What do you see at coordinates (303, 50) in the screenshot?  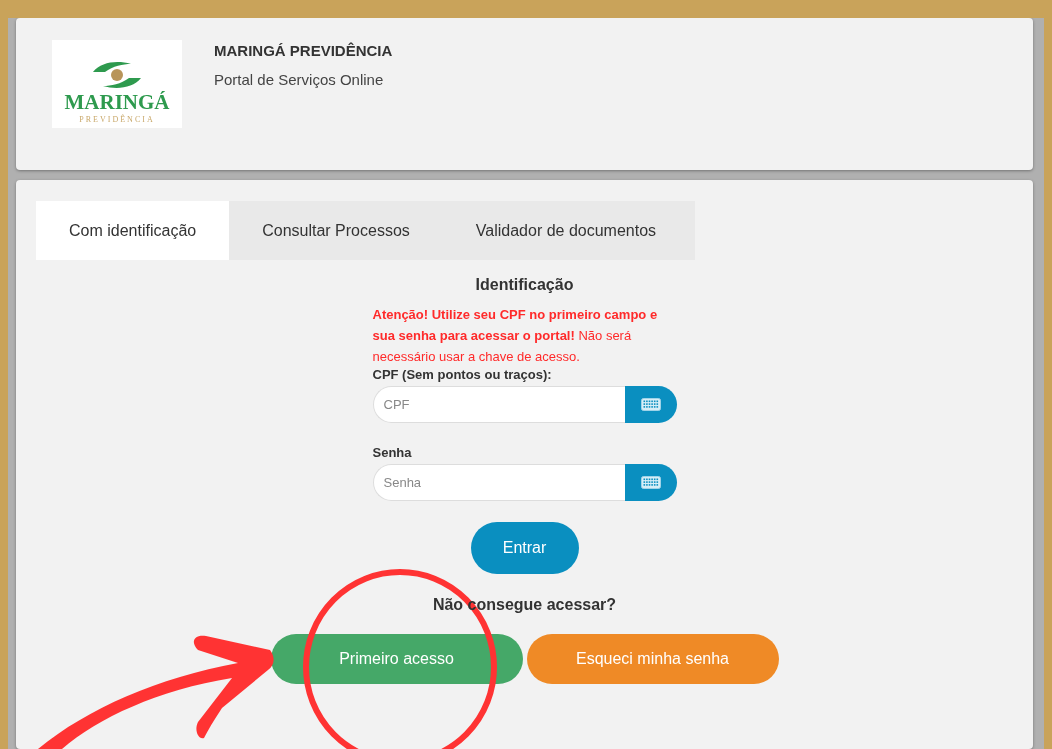 I see `portal-title: MARINGÁ PREVIDÊNCIA` at bounding box center [303, 50].